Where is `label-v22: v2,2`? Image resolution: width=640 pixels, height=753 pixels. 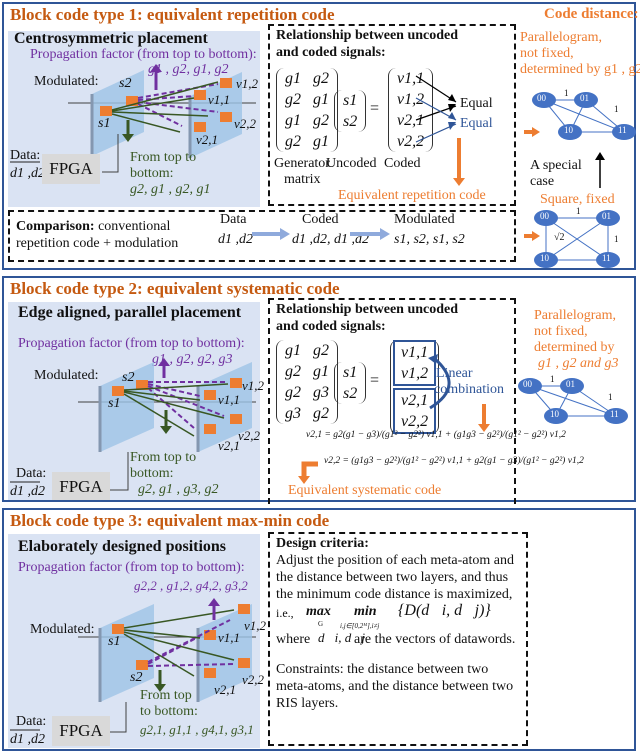
label-v22: v2,2 is located at coordinates (253, 679).